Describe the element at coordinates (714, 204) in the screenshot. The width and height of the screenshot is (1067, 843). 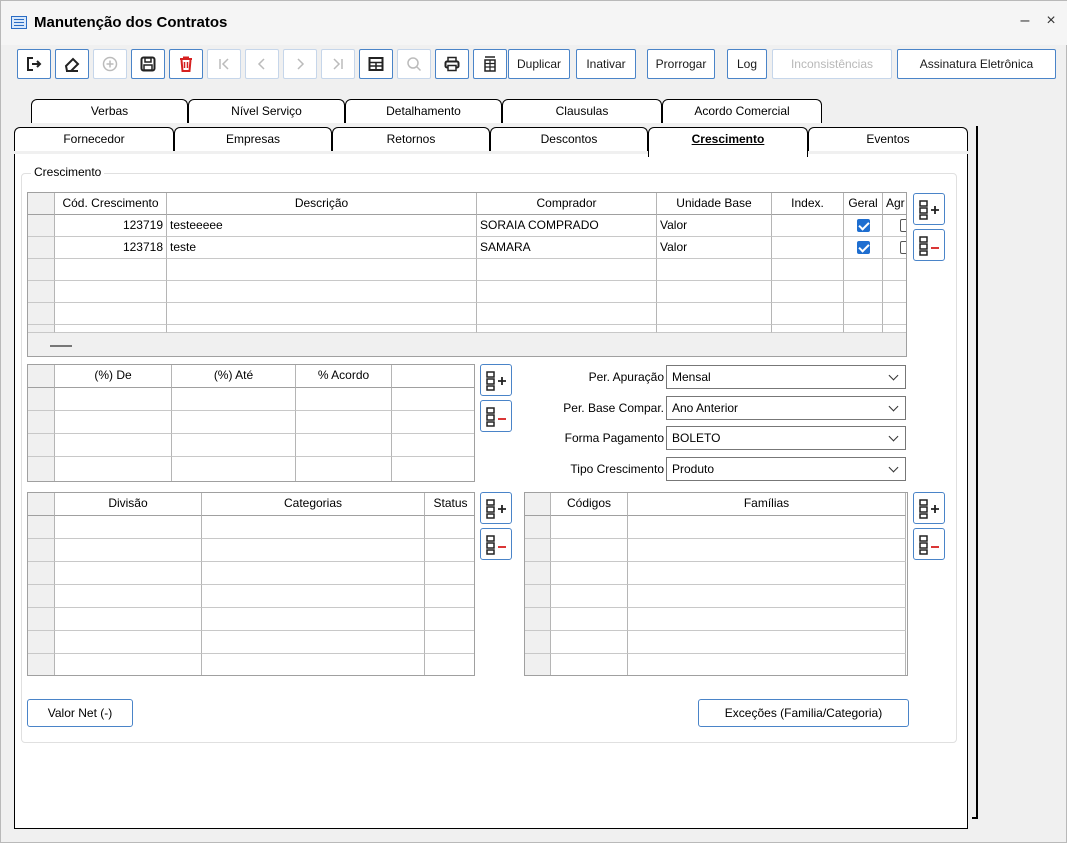
I see `col-unidade-base: Unidade Base` at that location.